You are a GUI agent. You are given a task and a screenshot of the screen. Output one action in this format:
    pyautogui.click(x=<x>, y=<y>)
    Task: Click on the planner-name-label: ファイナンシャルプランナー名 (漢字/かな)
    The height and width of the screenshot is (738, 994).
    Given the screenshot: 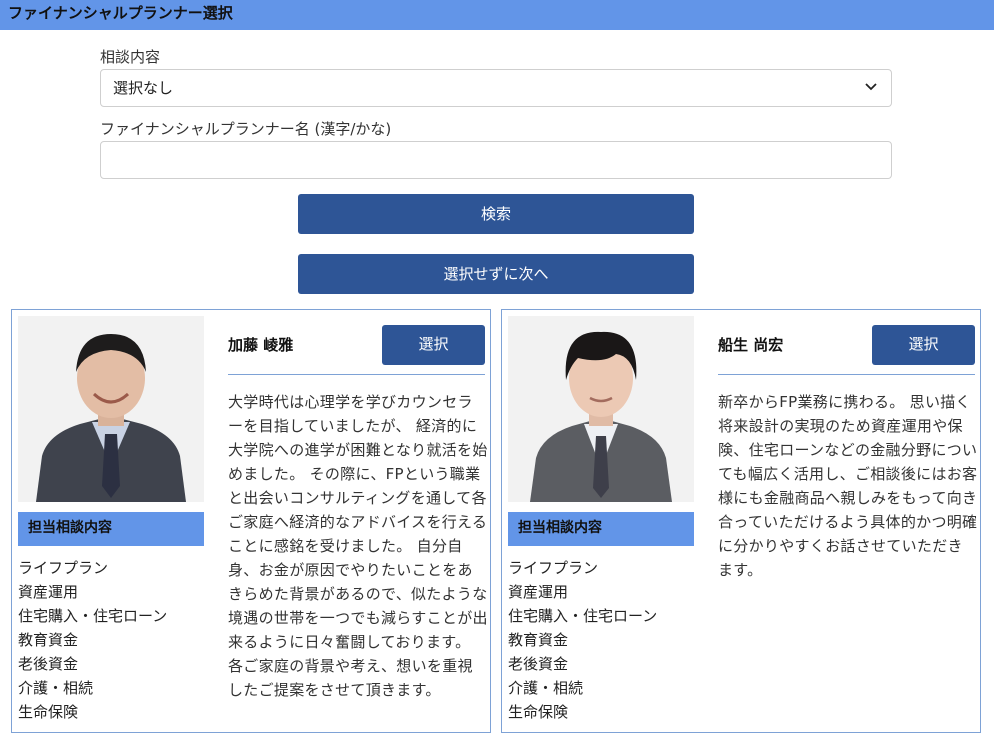 What is the action you would take?
    pyautogui.click(x=246, y=129)
    